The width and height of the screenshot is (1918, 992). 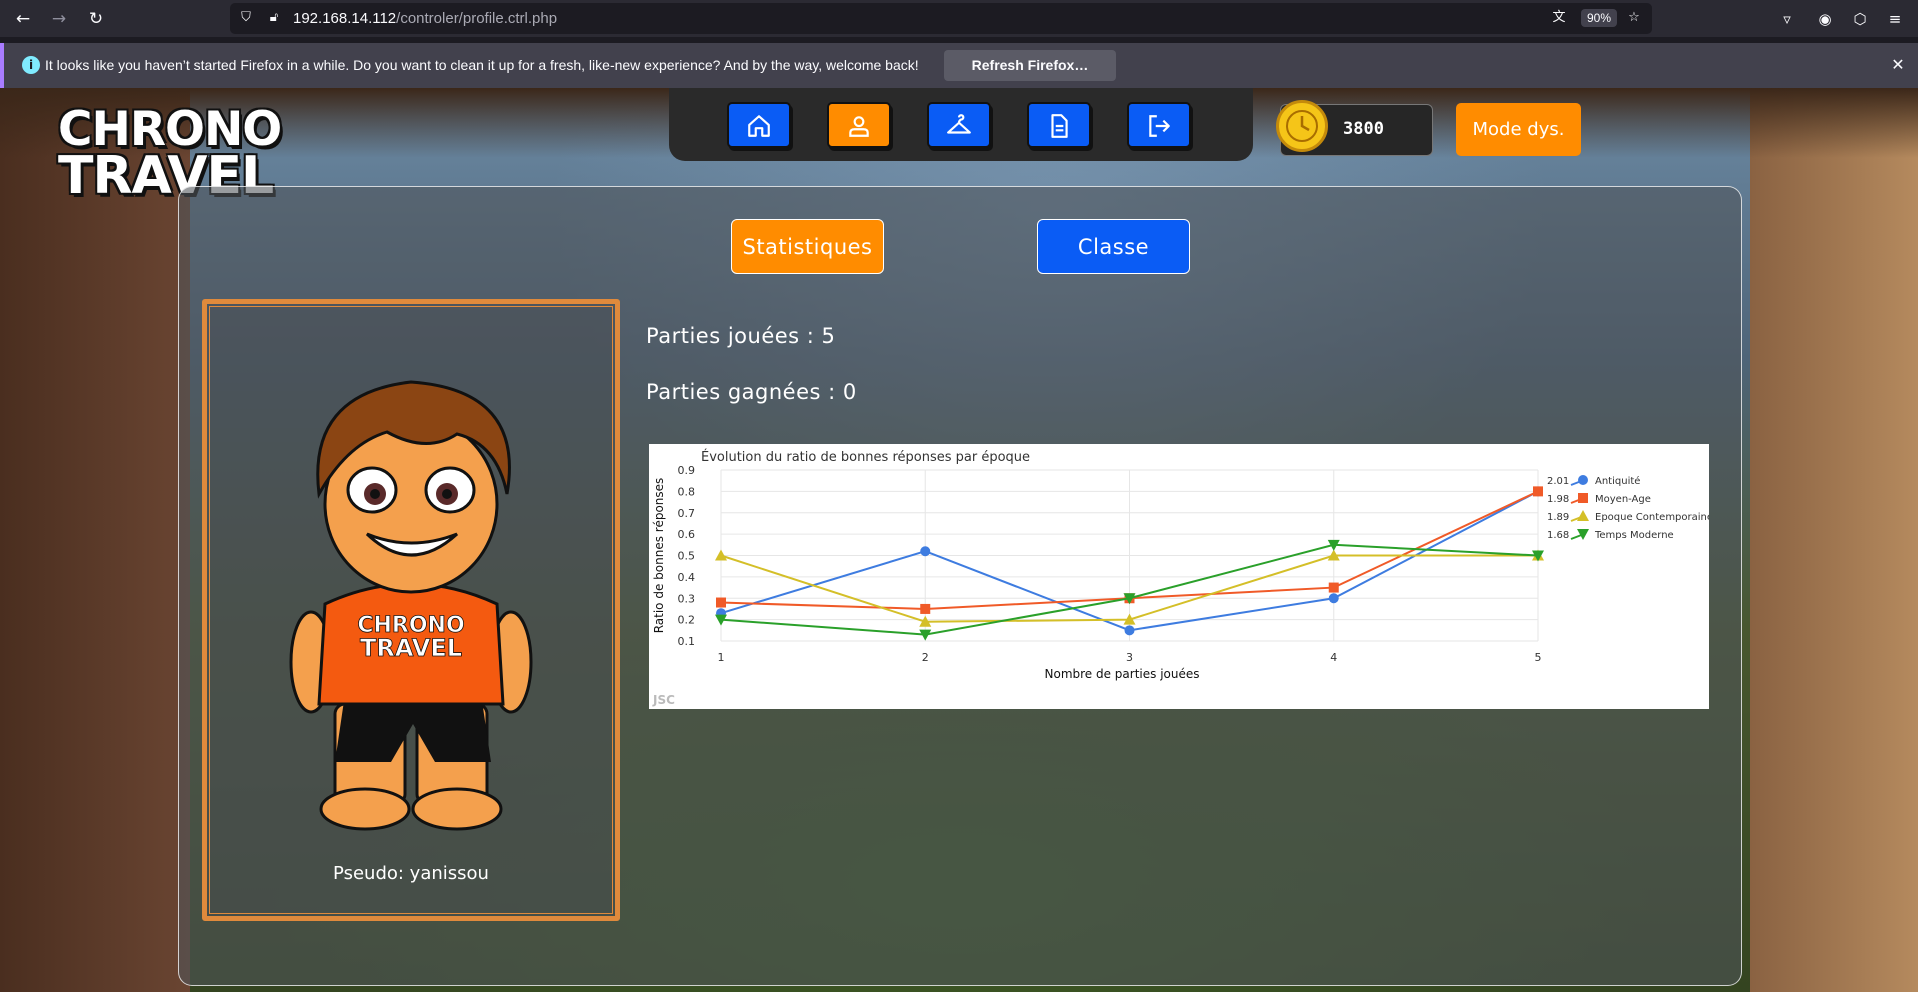 I want to click on extensions-icon: ⬡, so click(x=1860, y=19).